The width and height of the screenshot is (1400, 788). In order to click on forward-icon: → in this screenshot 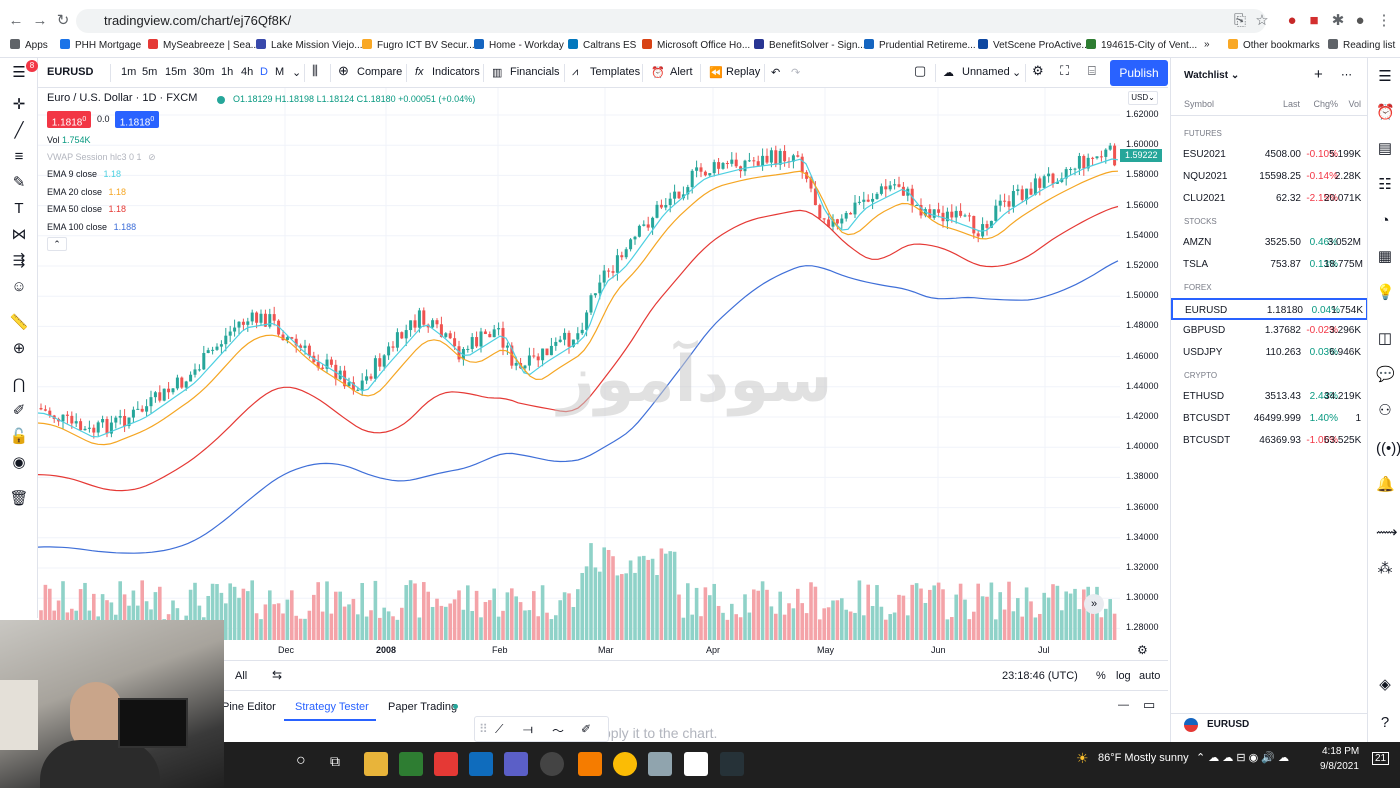, I will do `click(40, 21)`.